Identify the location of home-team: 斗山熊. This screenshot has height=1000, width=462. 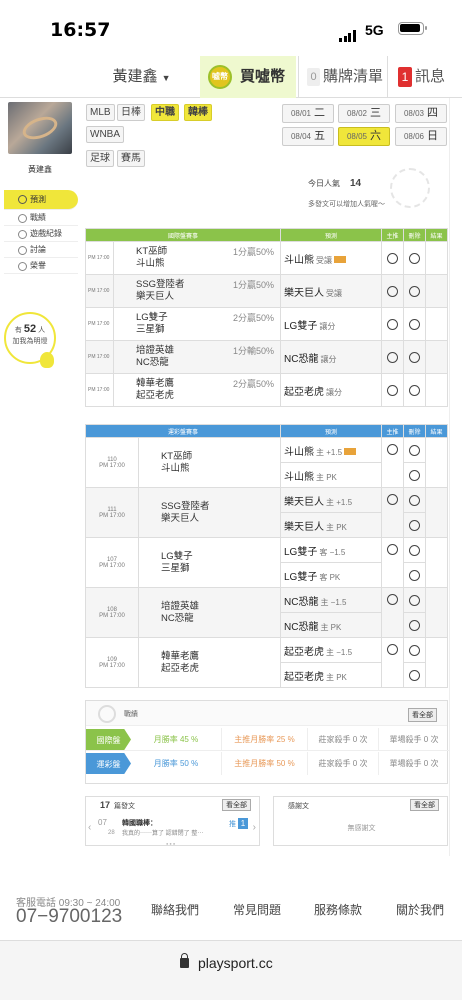
(175, 468).